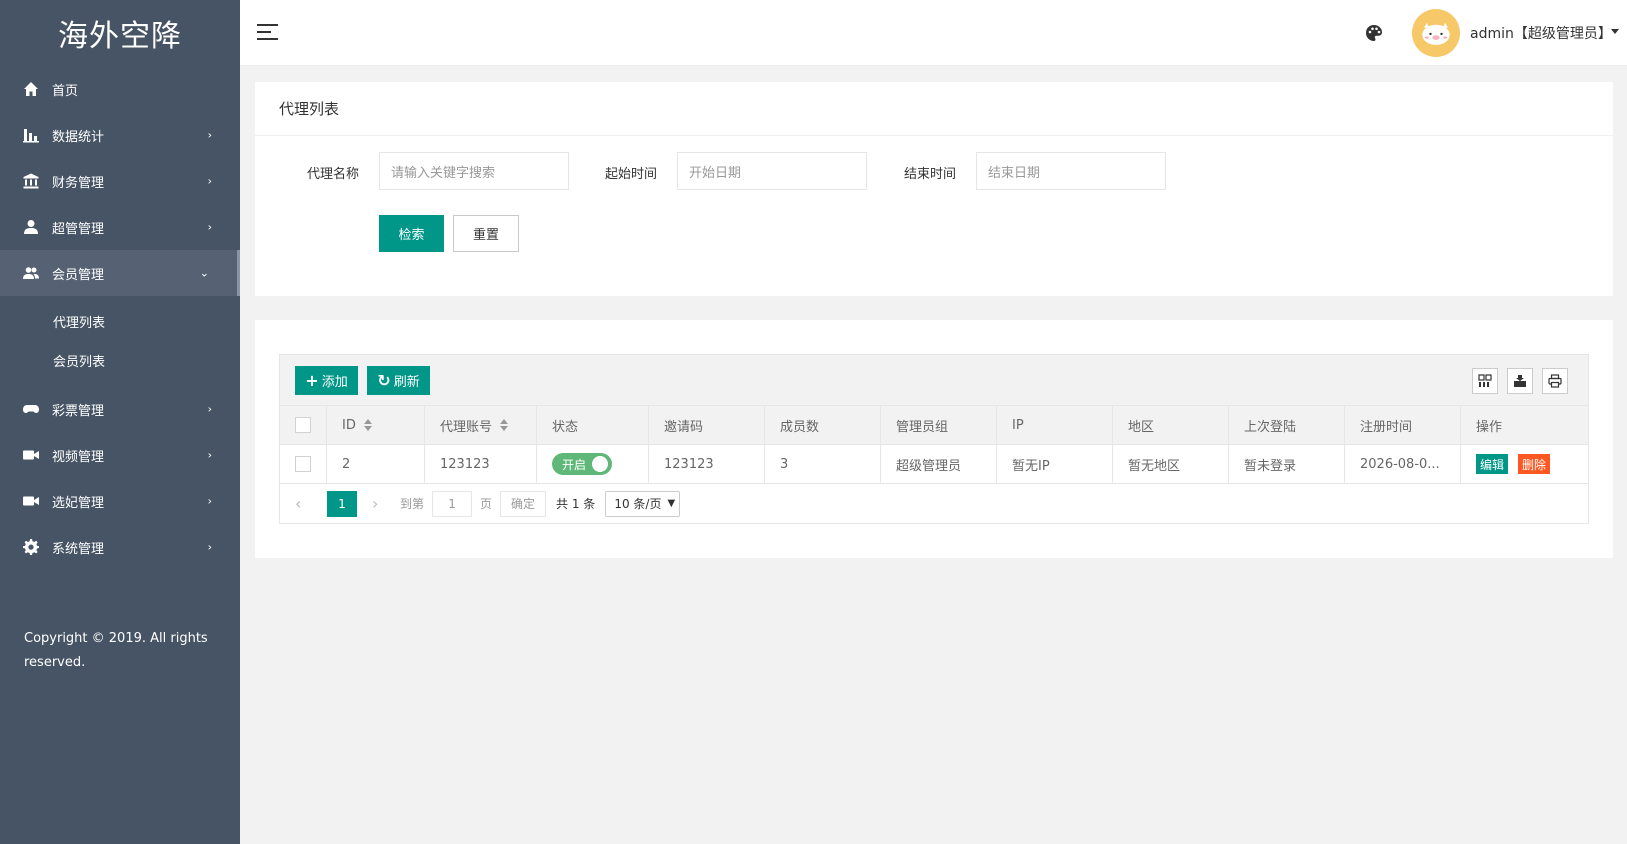  I want to click on sidebar-nav: 首页 数据统计 › 财务管理 › 超管管理 › 会员管理 ⌄ 代理列表 会员列表, so click(120, 318).